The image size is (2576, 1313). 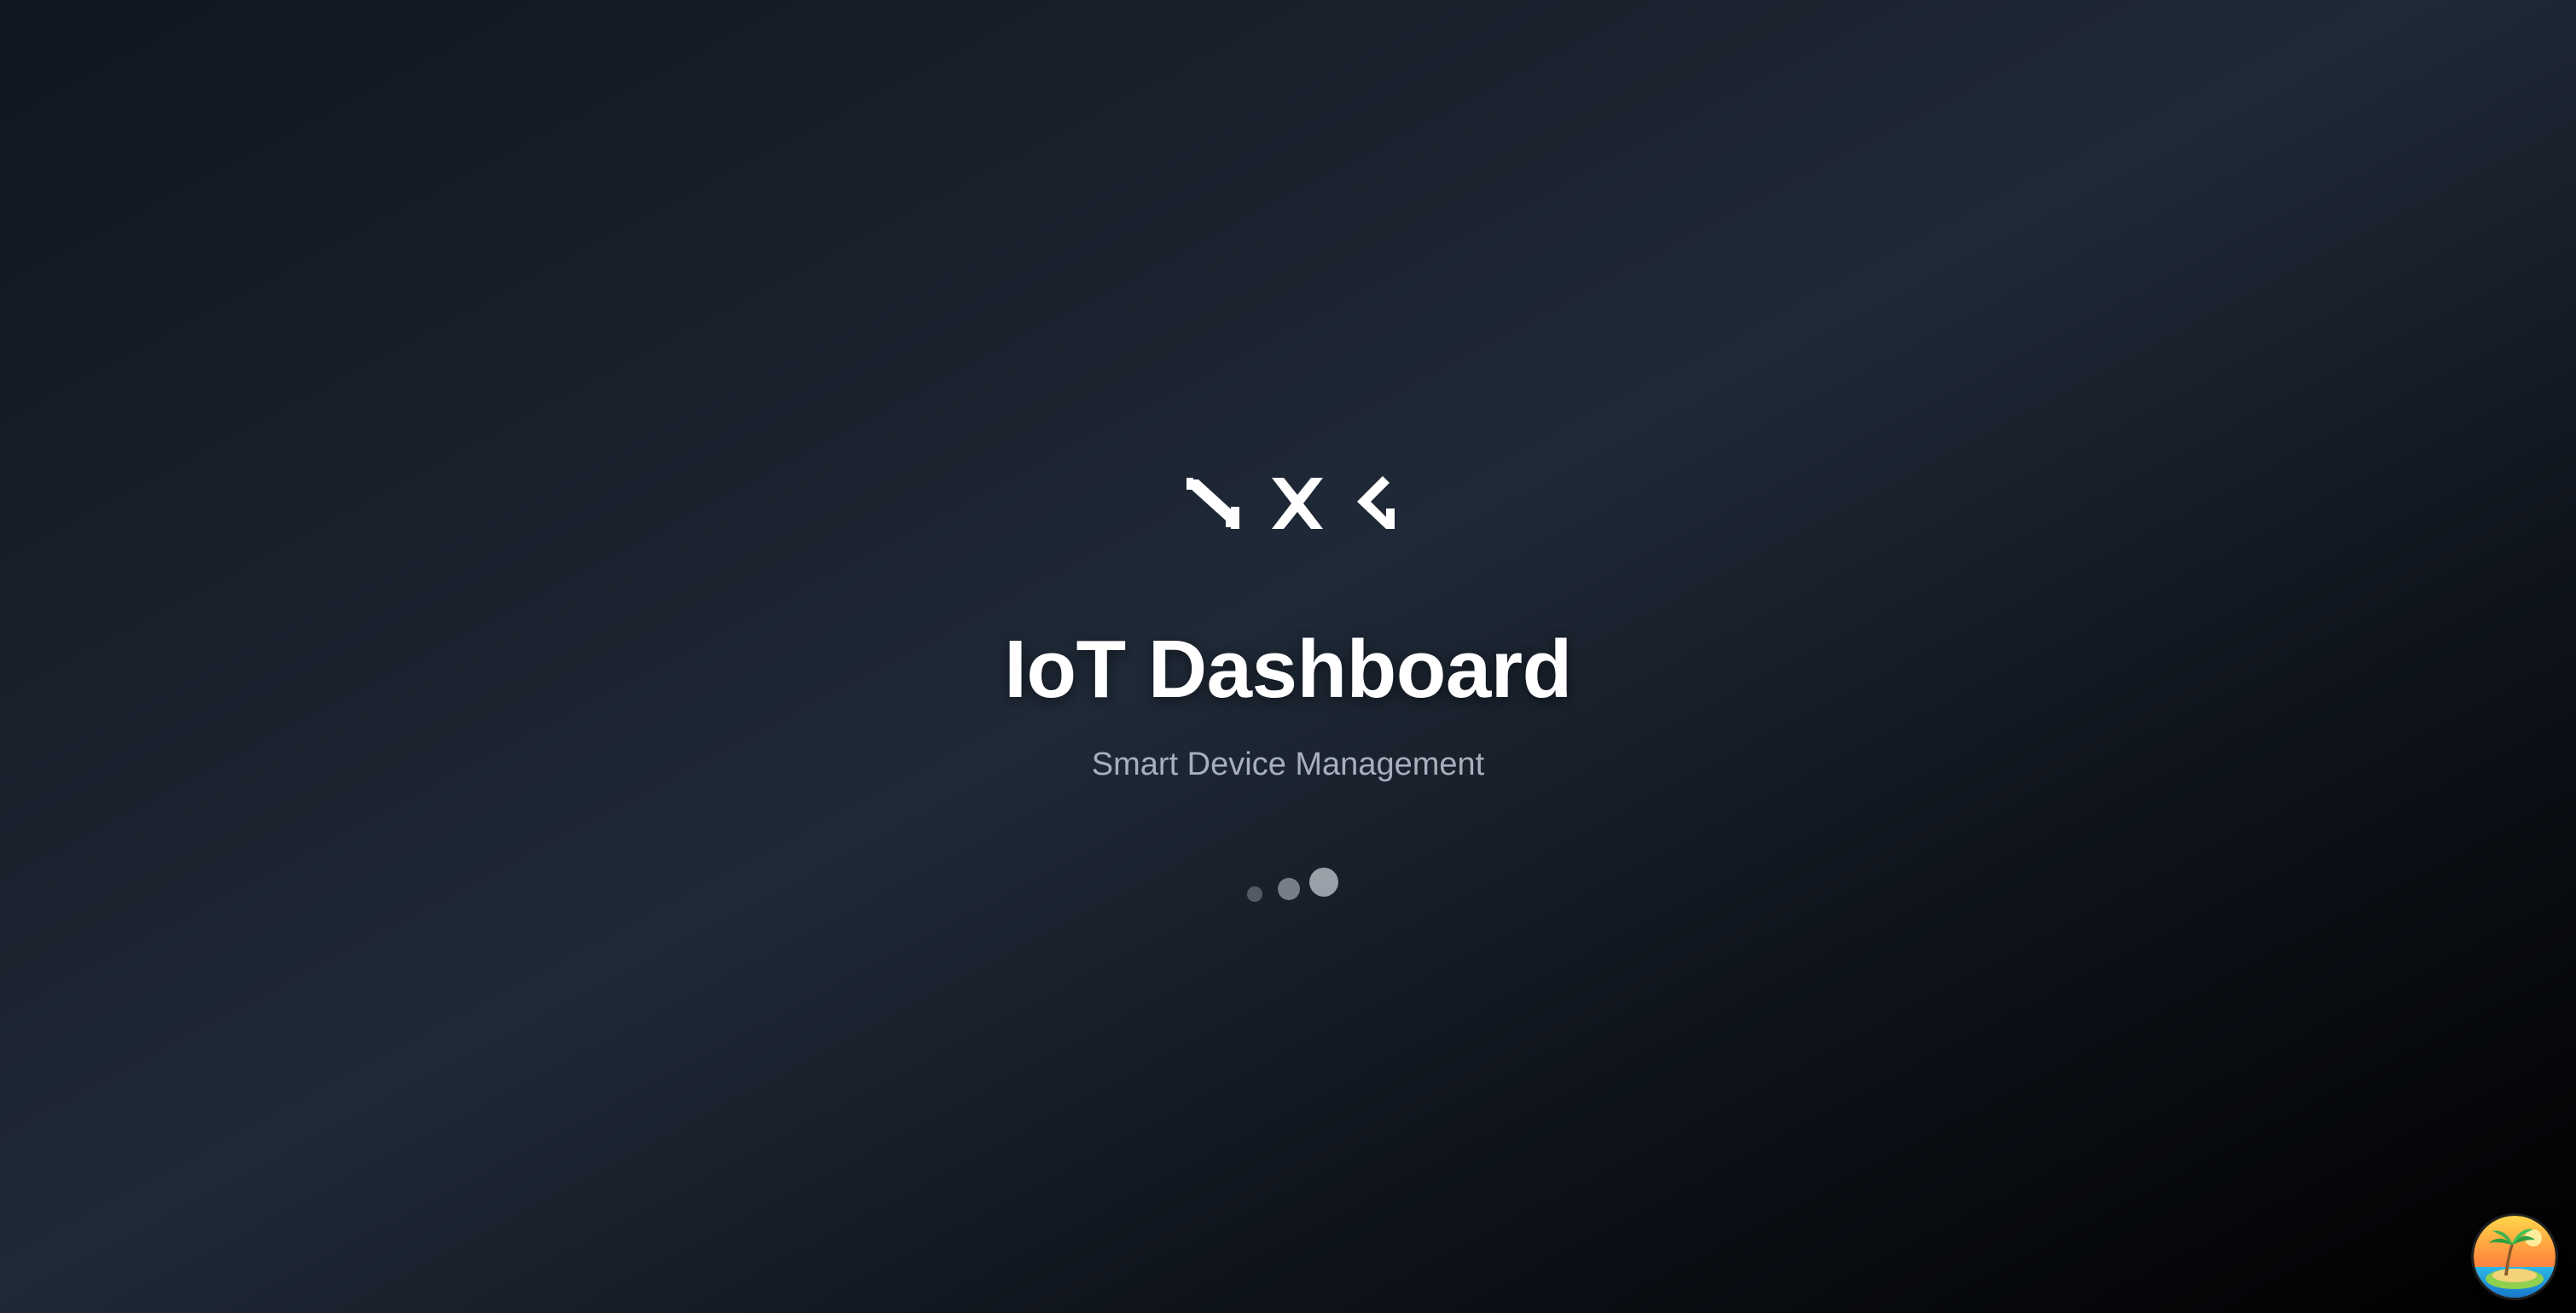 I want to click on nxg-logo-icon, so click(x=1292, y=501).